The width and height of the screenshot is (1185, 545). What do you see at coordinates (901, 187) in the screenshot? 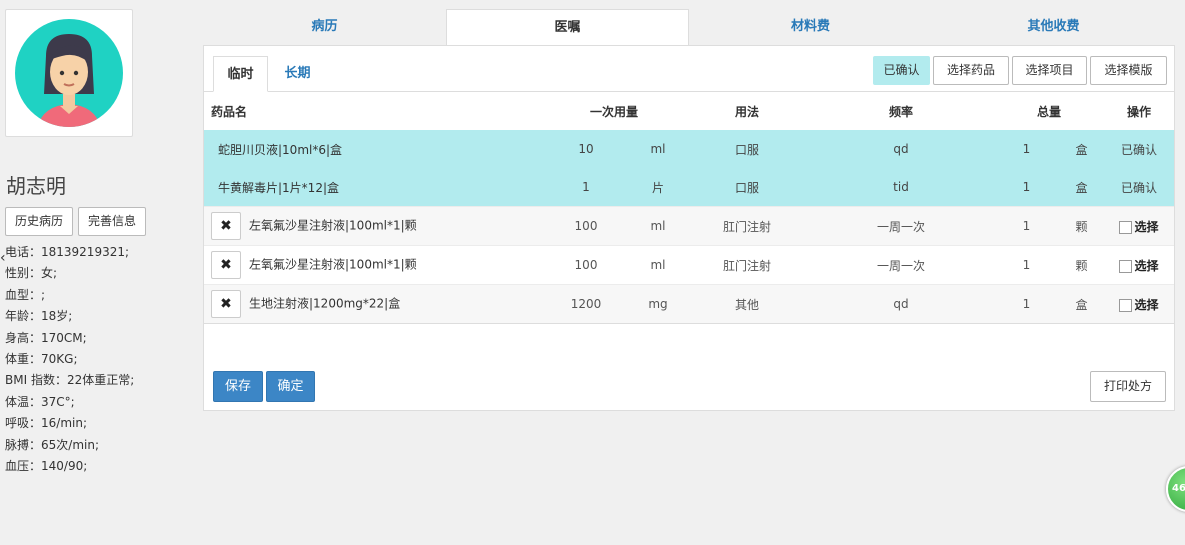
I see `frequency: tid` at bounding box center [901, 187].